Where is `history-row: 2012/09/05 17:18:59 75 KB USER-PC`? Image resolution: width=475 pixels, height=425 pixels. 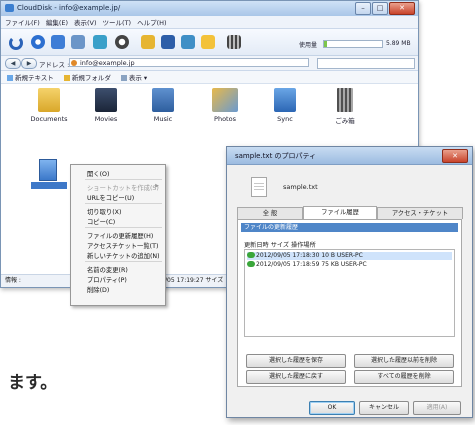
history-row: 2012/09/05 17:18:59 75 KB USER-PC is located at coordinates (349, 265).